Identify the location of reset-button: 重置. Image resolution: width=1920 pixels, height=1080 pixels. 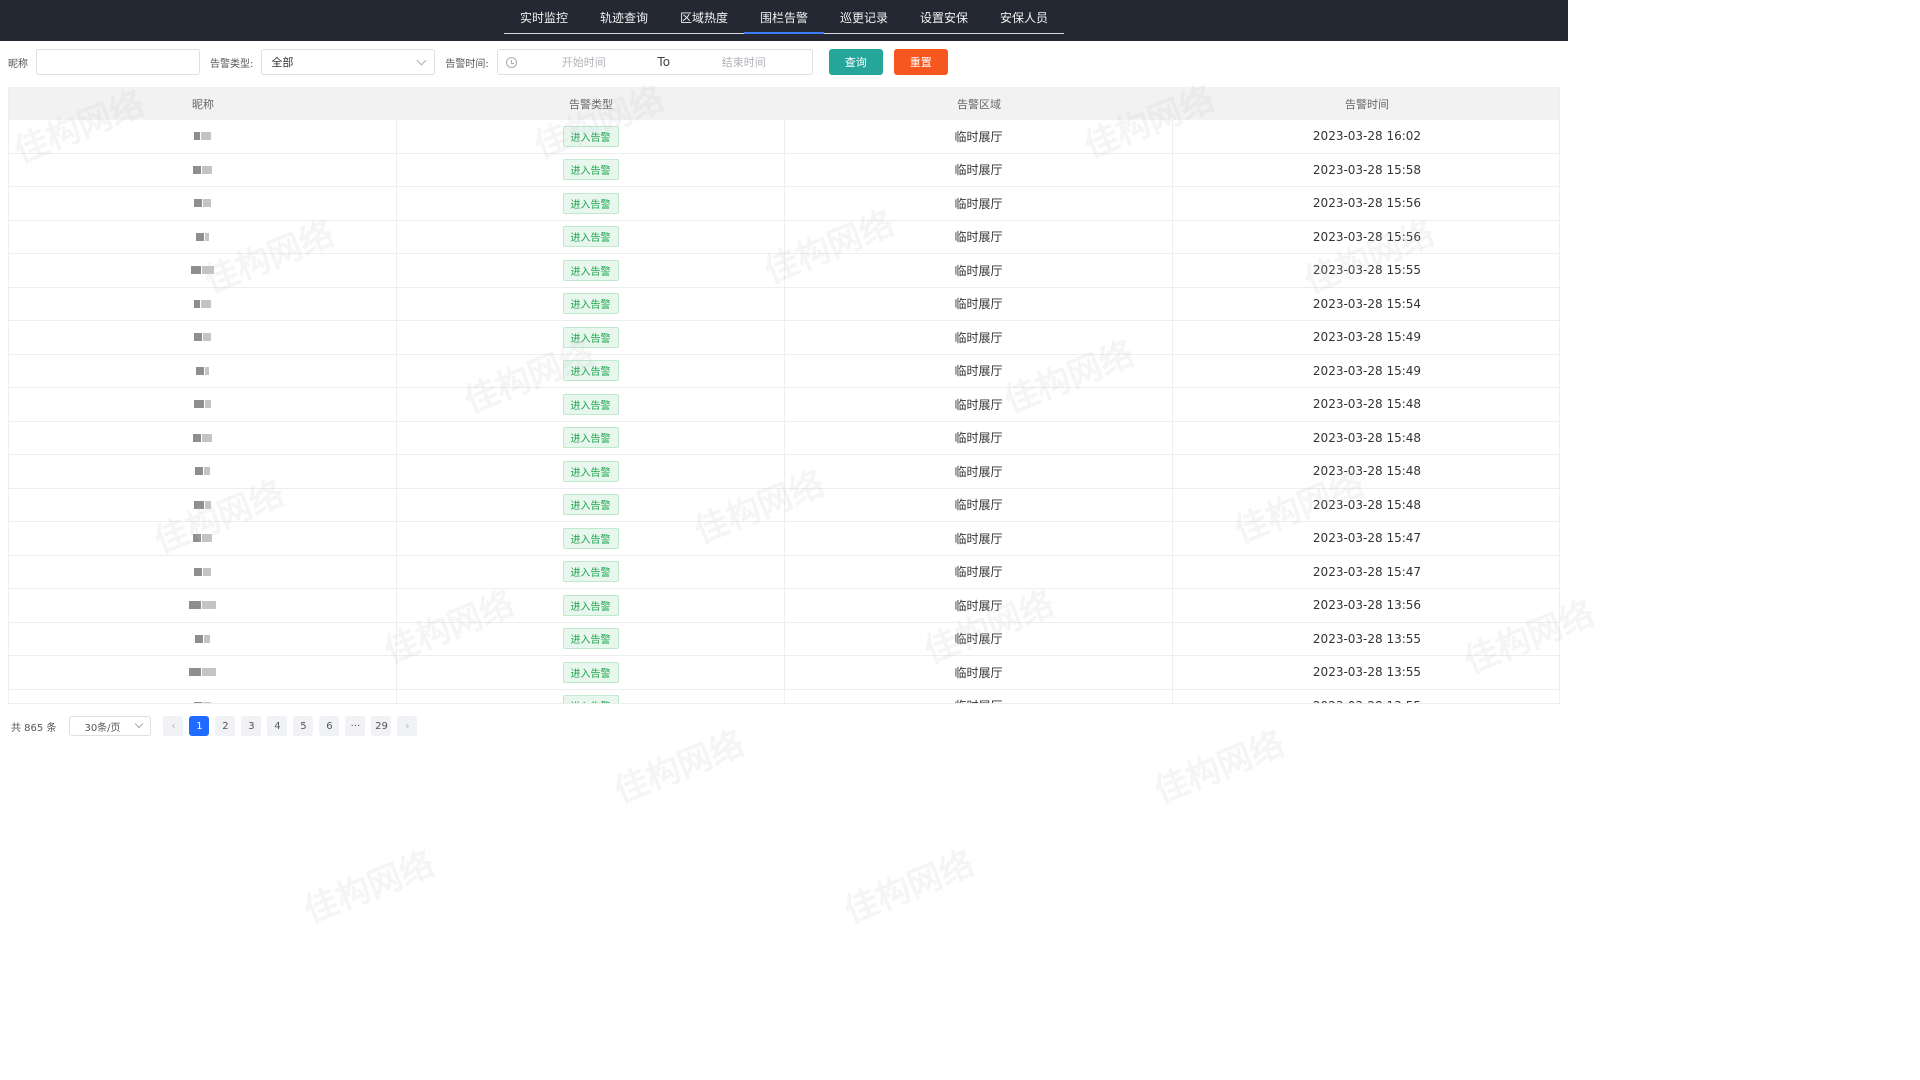
(920, 62).